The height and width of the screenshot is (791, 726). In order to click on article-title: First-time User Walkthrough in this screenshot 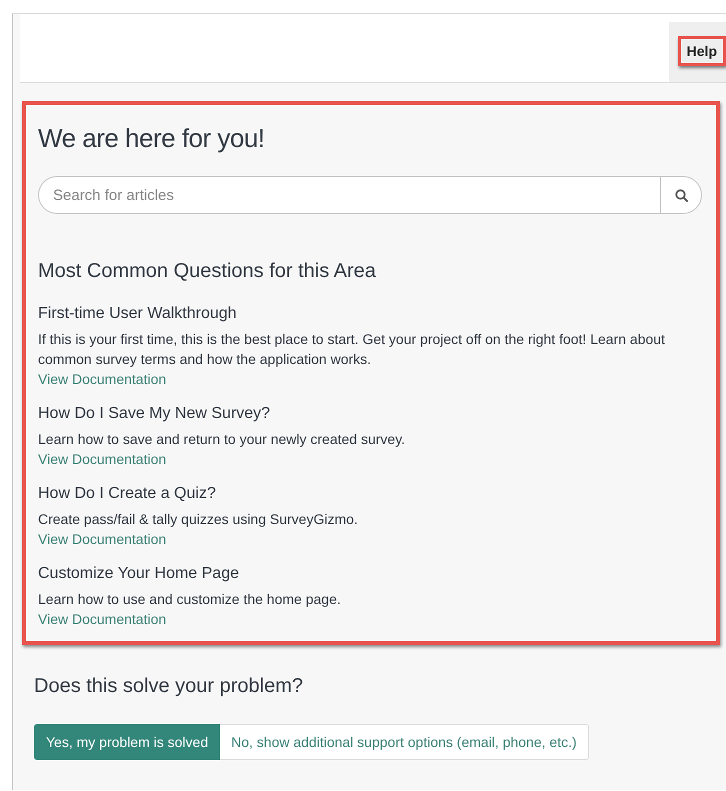, I will do `click(138, 314)`.